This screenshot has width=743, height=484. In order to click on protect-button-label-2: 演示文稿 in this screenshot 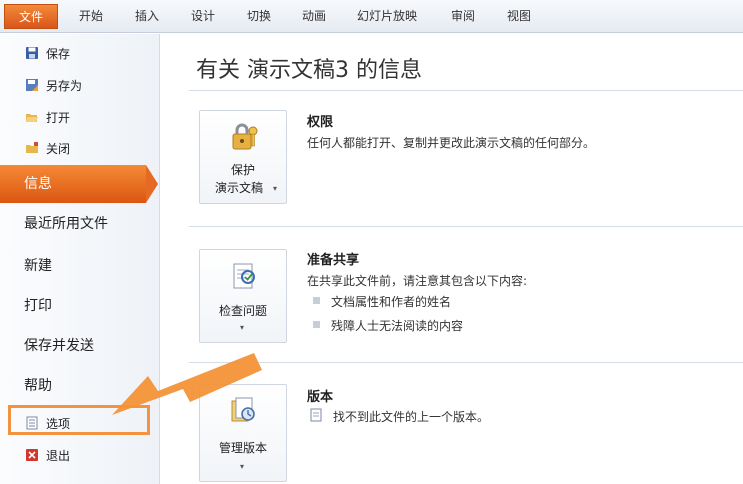, I will do `click(238, 188)`.